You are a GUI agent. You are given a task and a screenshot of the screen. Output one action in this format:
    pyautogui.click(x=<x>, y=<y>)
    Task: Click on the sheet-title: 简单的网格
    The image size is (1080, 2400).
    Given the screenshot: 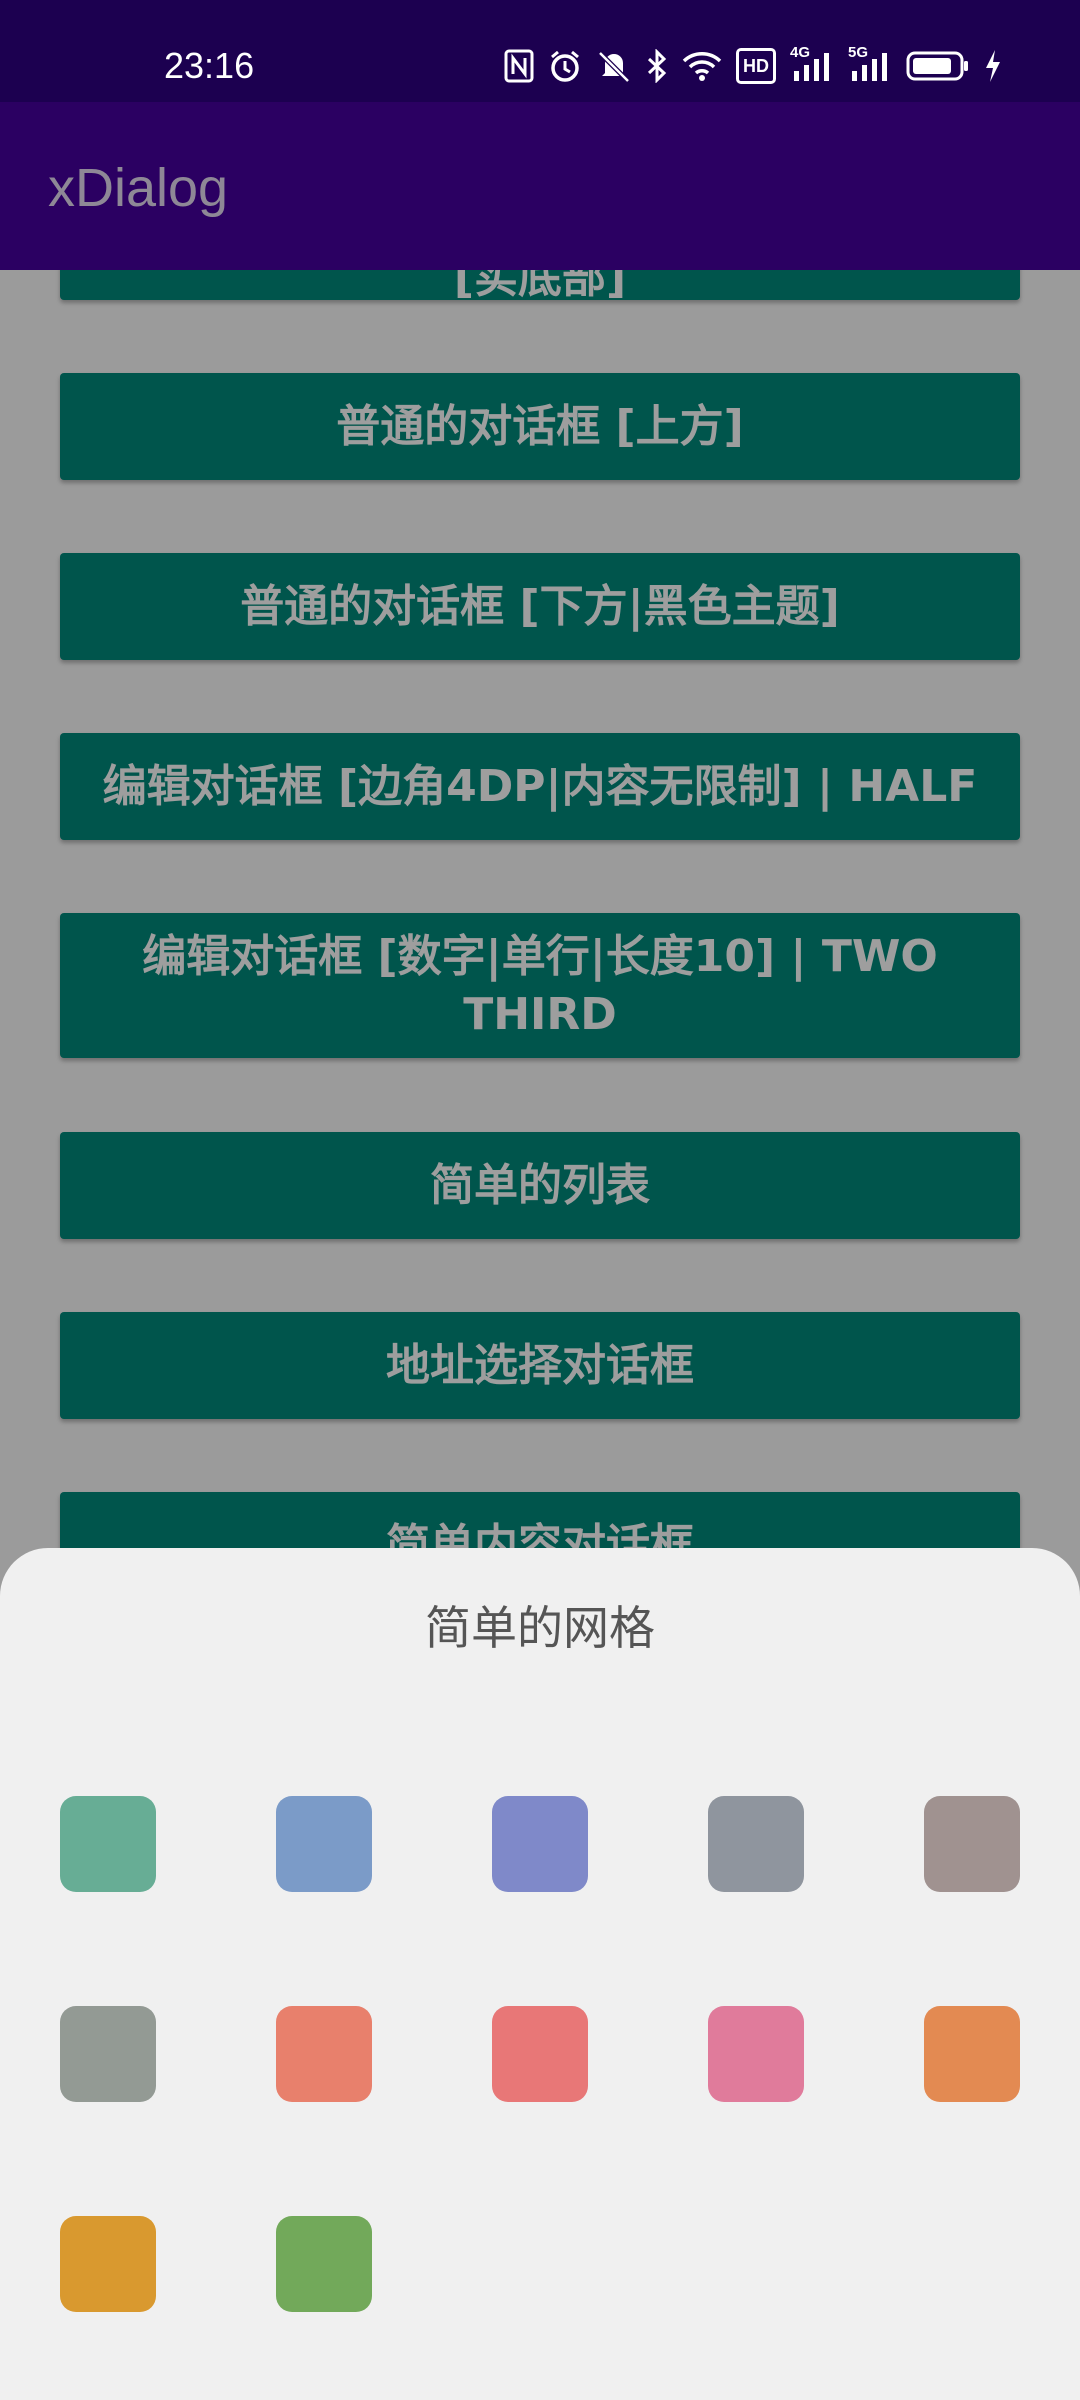 What is the action you would take?
    pyautogui.click(x=540, y=1628)
    